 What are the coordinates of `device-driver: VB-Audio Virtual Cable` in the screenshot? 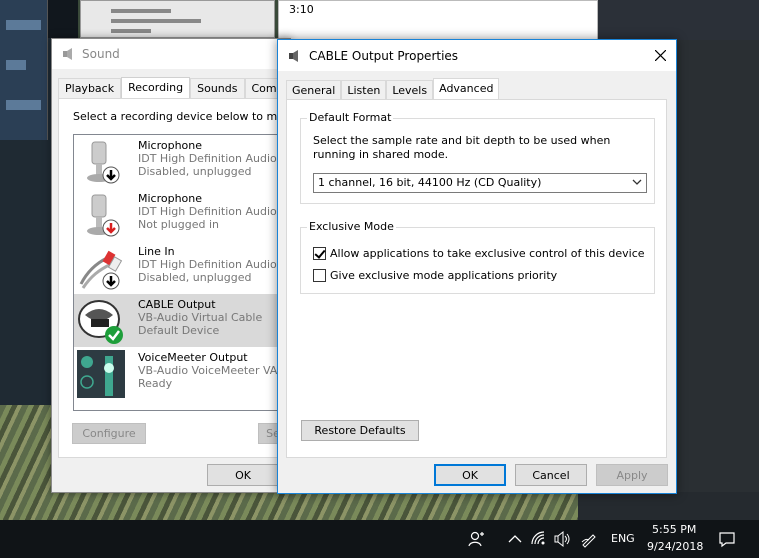 It's located at (200, 317).